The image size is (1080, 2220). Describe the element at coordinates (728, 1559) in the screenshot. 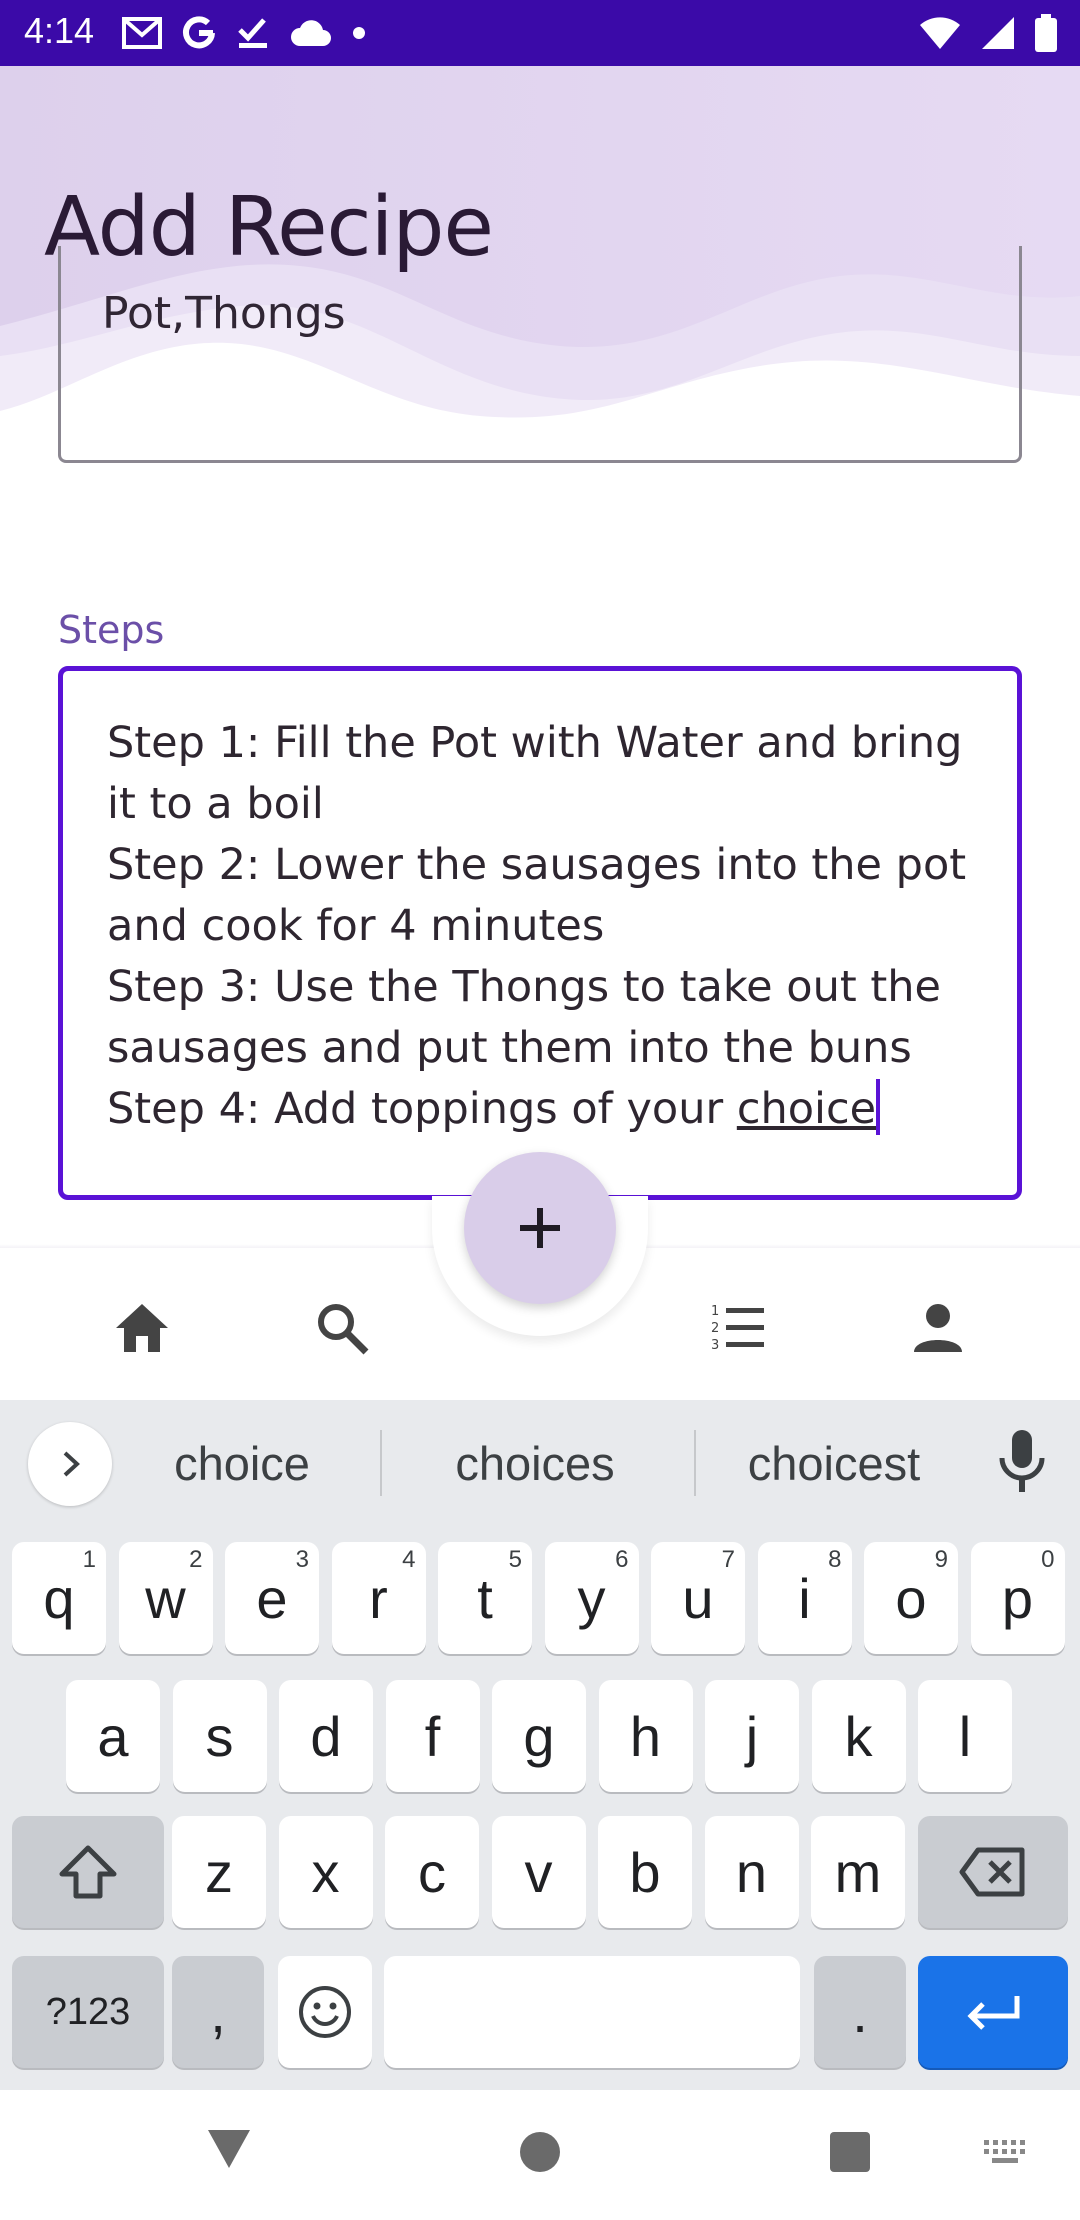

I see `key-hint: 7` at that location.